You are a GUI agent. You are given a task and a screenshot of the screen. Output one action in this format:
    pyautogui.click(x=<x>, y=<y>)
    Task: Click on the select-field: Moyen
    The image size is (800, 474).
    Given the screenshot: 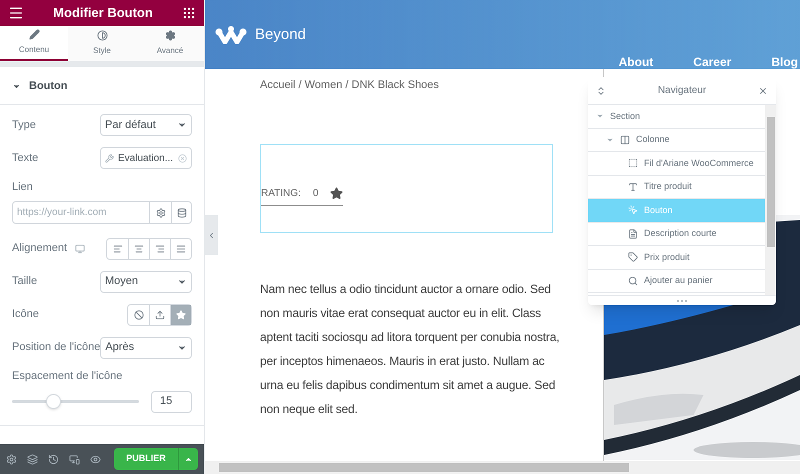 What is the action you would take?
    pyautogui.click(x=146, y=281)
    